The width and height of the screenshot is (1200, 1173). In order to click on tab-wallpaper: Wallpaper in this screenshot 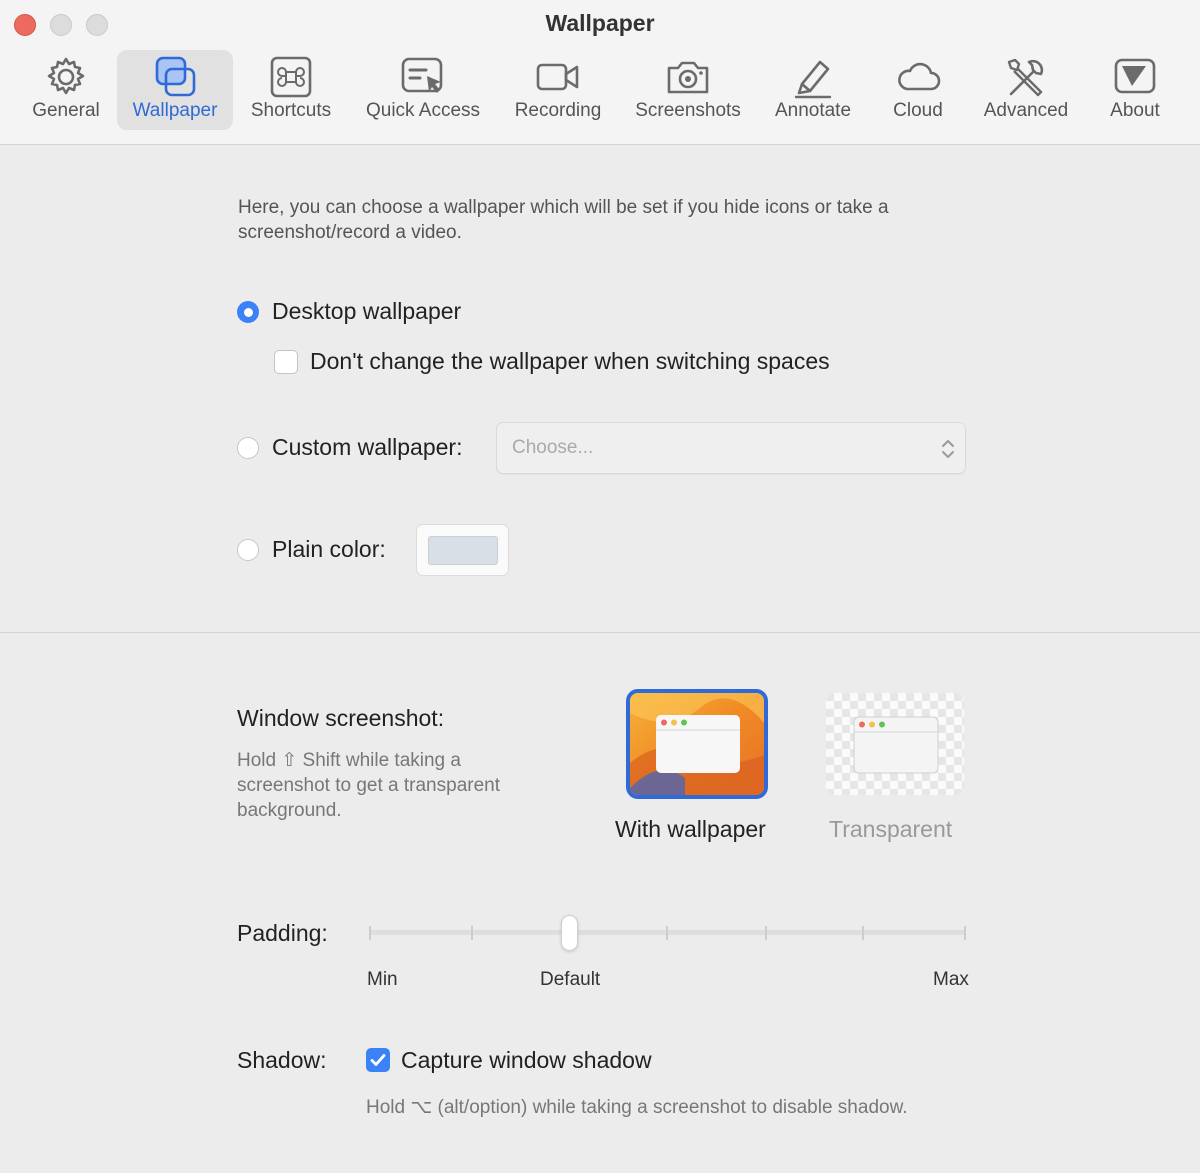, I will do `click(175, 90)`.